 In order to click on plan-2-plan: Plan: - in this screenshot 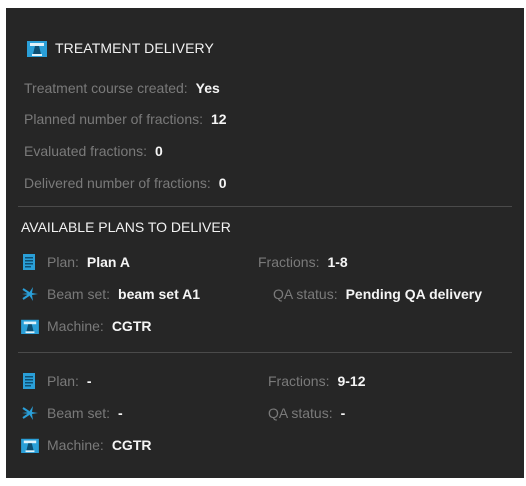, I will do `click(56, 381)`.